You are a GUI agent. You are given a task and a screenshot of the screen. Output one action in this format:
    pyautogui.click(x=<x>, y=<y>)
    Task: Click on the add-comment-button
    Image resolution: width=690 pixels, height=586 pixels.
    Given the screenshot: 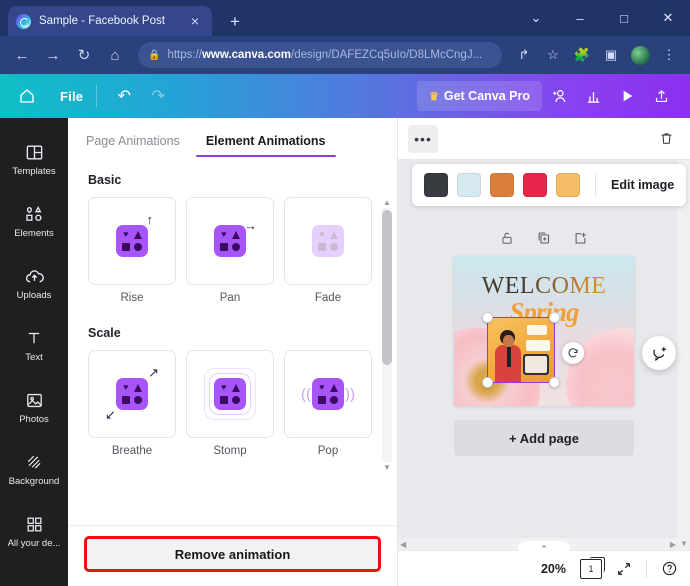 What is the action you would take?
    pyautogui.click(x=659, y=353)
    